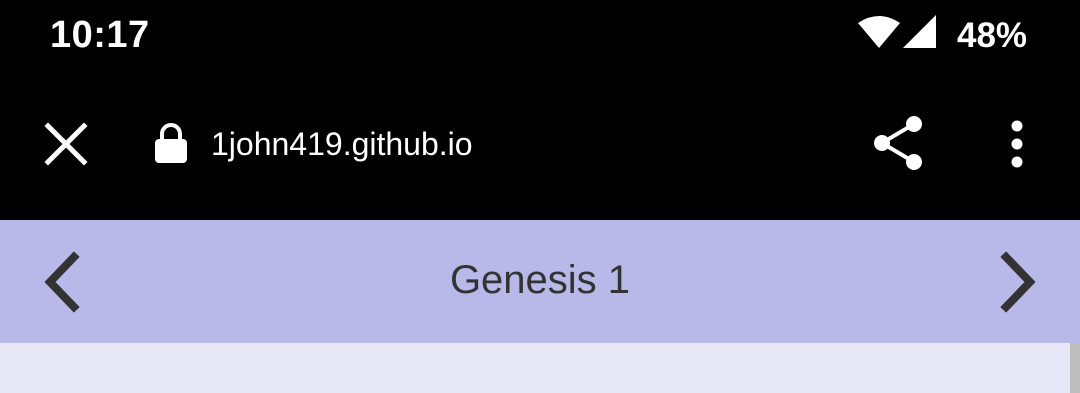 Image resolution: width=1080 pixels, height=393 pixels. Describe the element at coordinates (919, 31) in the screenshot. I see `signal-icon` at that location.